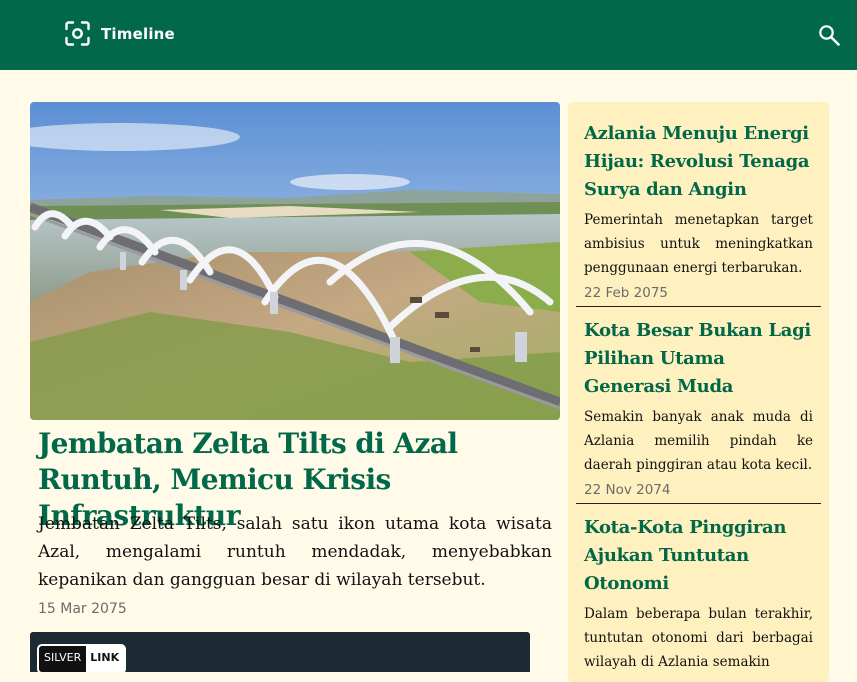  What do you see at coordinates (138, 33) in the screenshot?
I see `app-title: Timeline` at bounding box center [138, 33].